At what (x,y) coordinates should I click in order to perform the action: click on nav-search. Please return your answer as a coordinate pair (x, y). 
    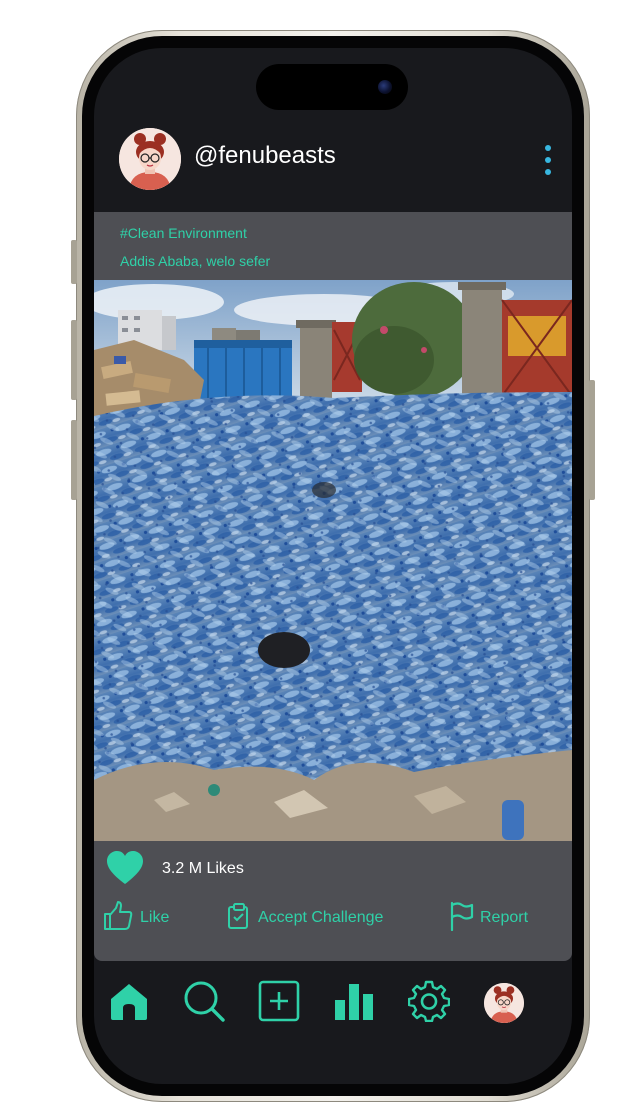
    Looking at the image, I should click on (204, 1003).